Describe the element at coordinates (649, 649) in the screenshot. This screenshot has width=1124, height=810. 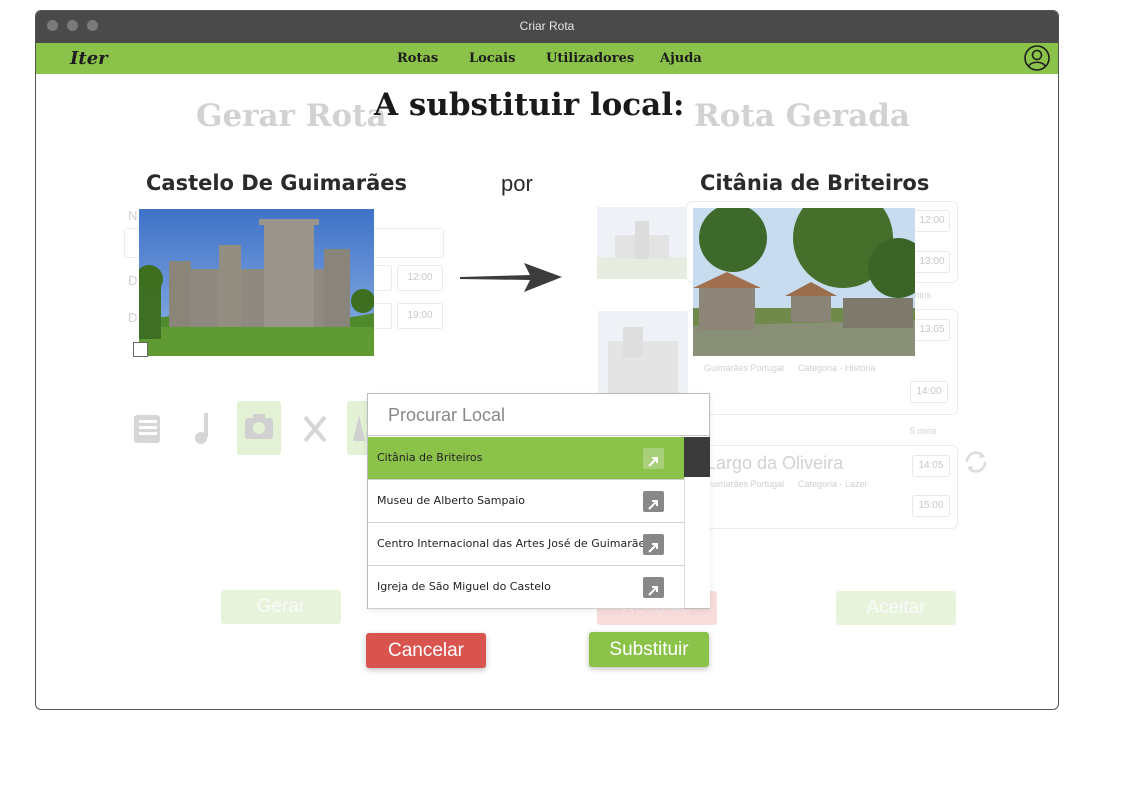
I see `replace-button: Substituir` at that location.